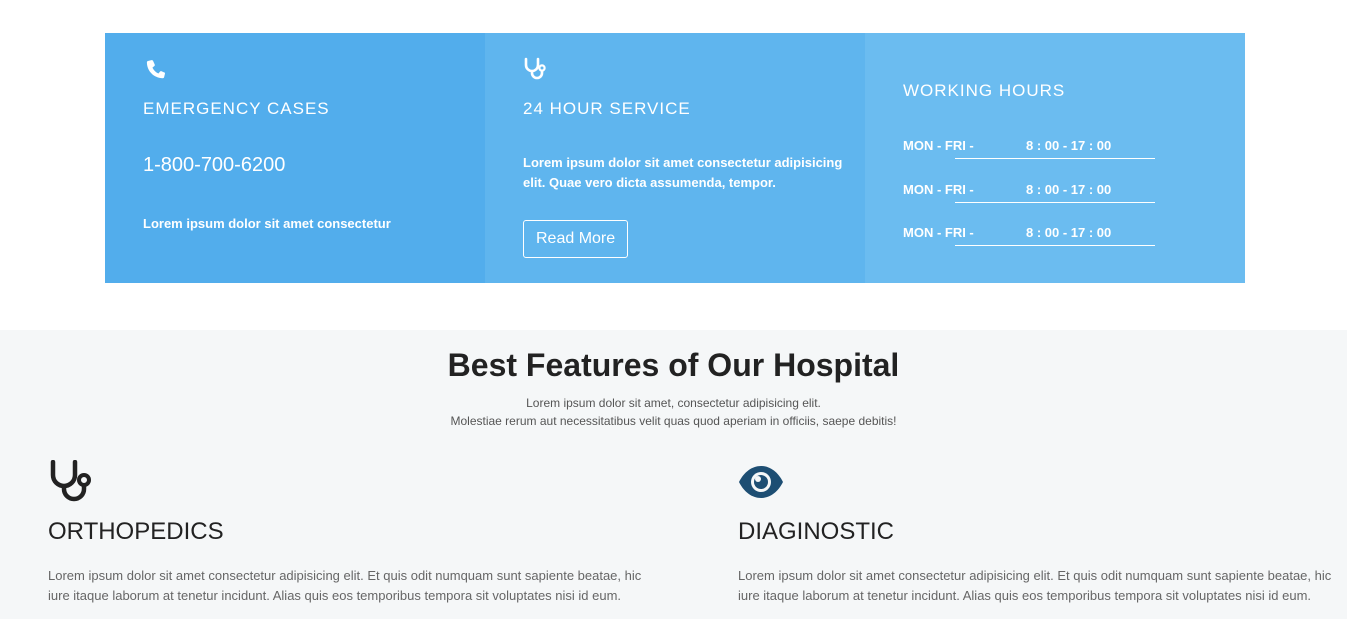 The height and width of the screenshot is (619, 1347). I want to click on features-heading: Best Features of Our Hospital, so click(673, 365).